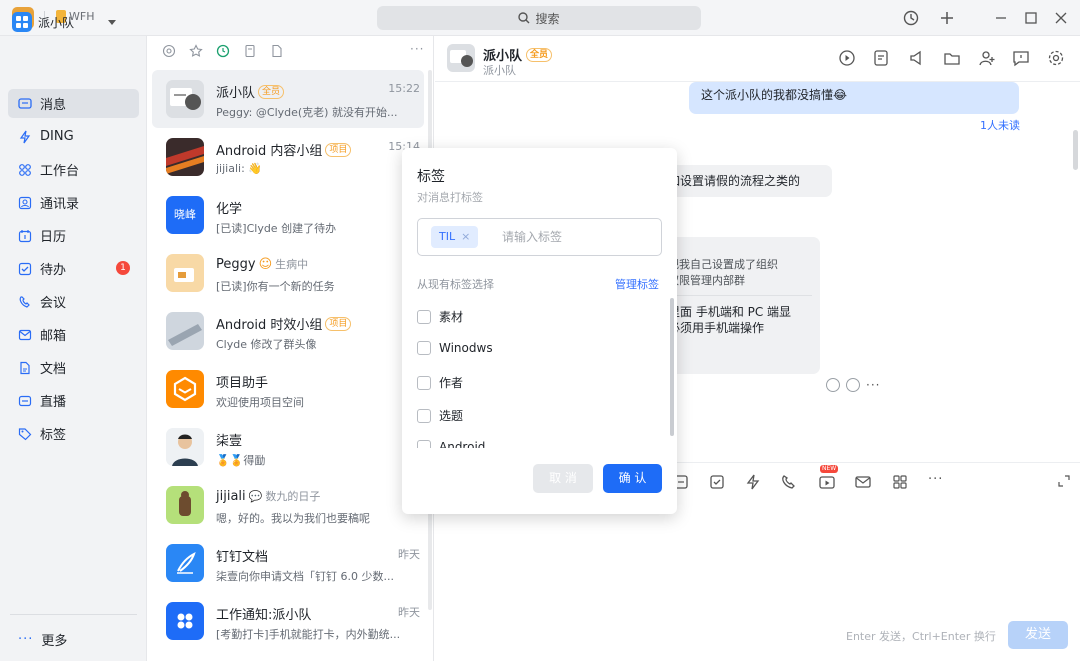 The image size is (1080, 661). What do you see at coordinates (73, 169) in the screenshot?
I see `nav-item-workbench: 工作台` at bounding box center [73, 169].